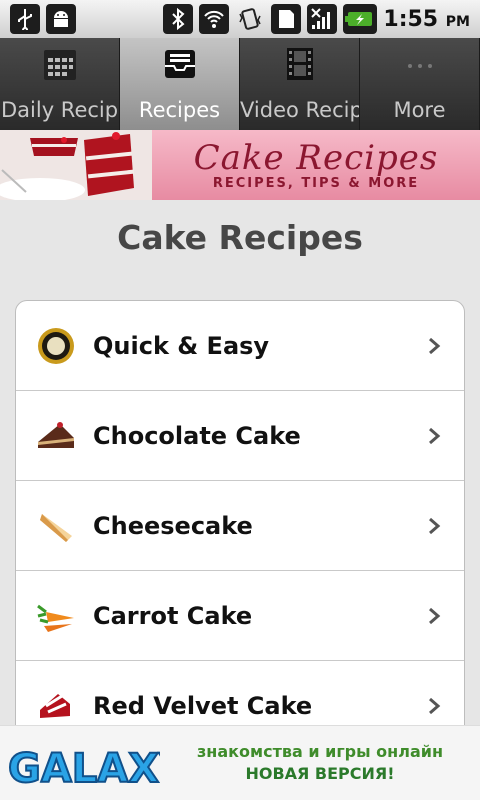 This screenshot has width=480, height=800. Describe the element at coordinates (240, 237) in the screenshot. I see `page-title: Cake Recipes` at that location.